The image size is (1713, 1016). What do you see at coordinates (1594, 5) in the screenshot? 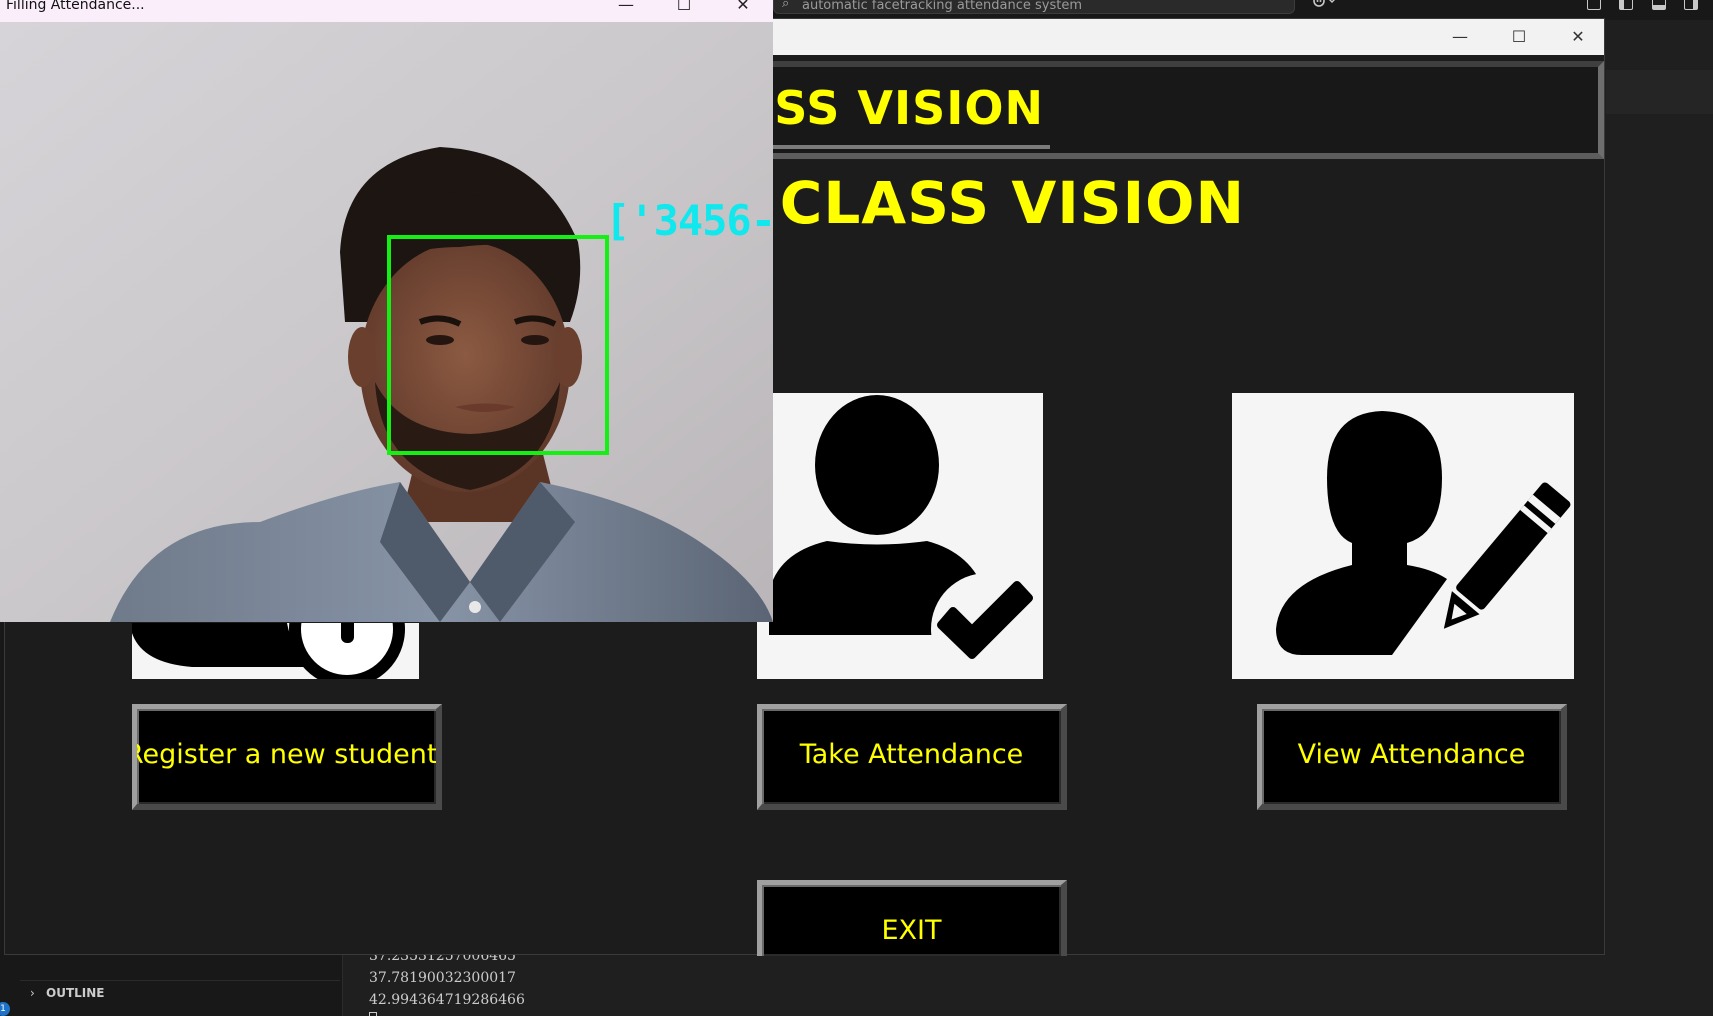
I see `customize-layout-icon` at bounding box center [1594, 5].